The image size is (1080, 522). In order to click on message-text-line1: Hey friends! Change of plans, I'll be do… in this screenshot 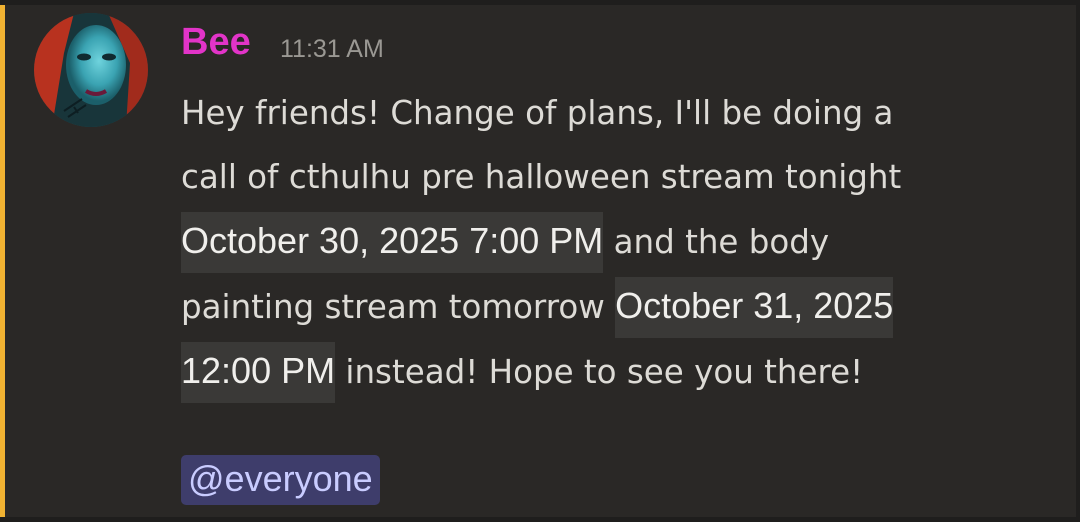, I will do `click(537, 113)`.